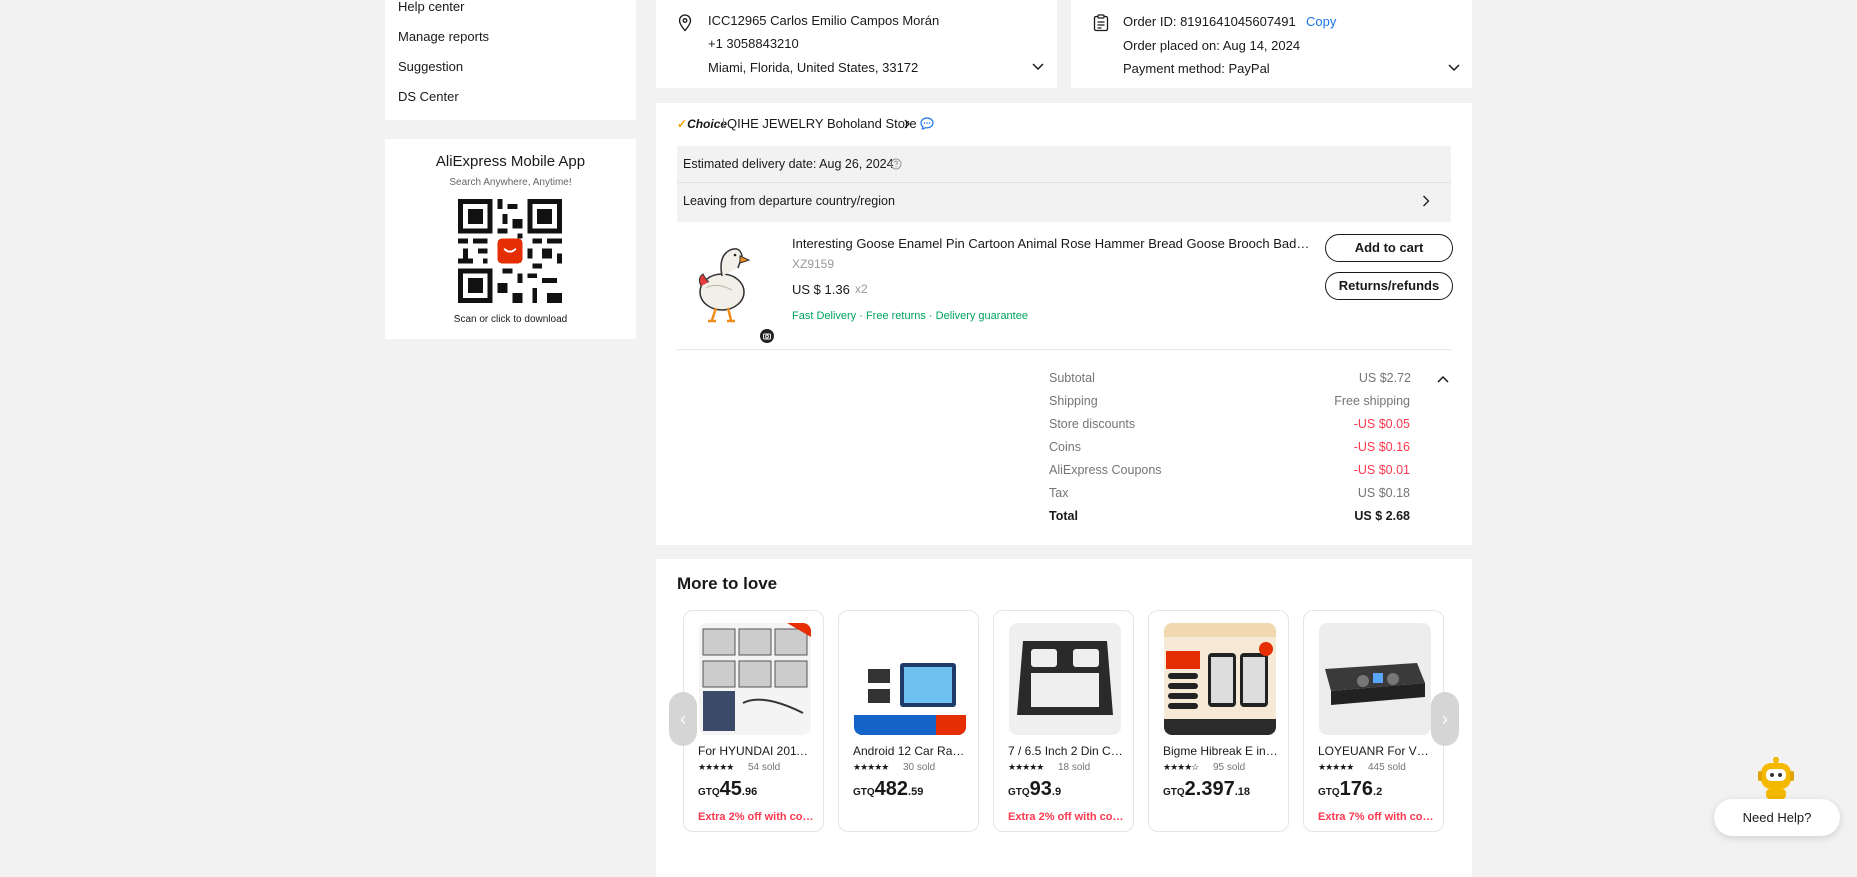  Describe the element at coordinates (510, 182) in the screenshot. I see `app-subtitle: Search Anywhere, Anytime!` at that location.